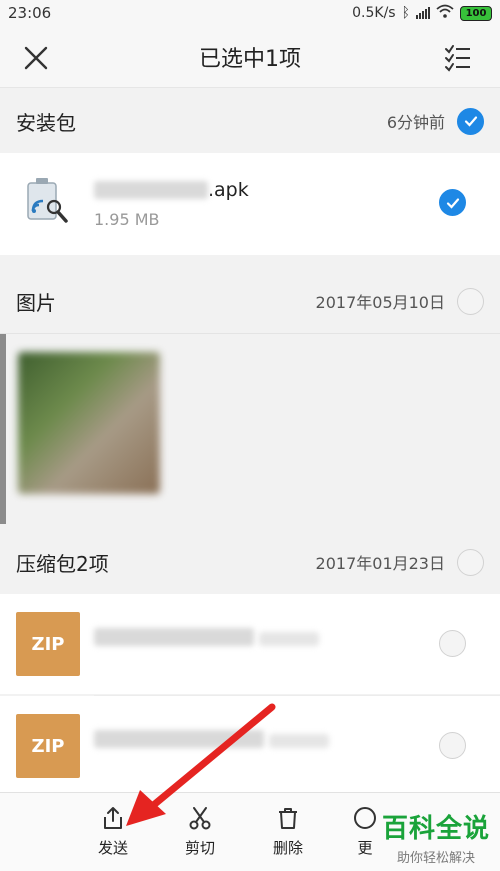 The height and width of the screenshot is (871, 500). Describe the element at coordinates (288, 831) in the screenshot. I see `delete-button: 删除` at that location.